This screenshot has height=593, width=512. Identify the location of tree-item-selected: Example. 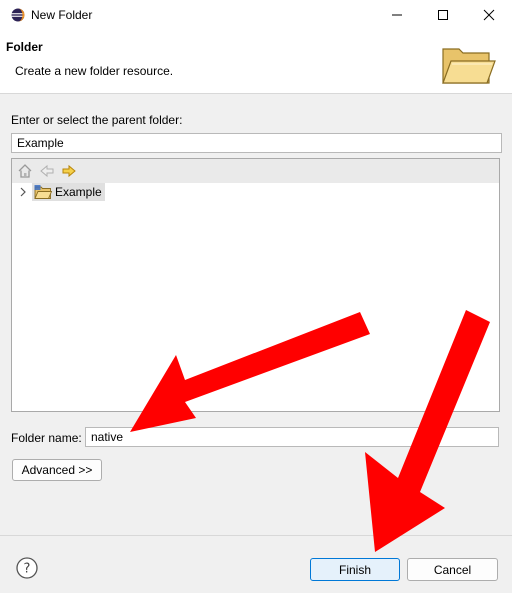
(68, 192).